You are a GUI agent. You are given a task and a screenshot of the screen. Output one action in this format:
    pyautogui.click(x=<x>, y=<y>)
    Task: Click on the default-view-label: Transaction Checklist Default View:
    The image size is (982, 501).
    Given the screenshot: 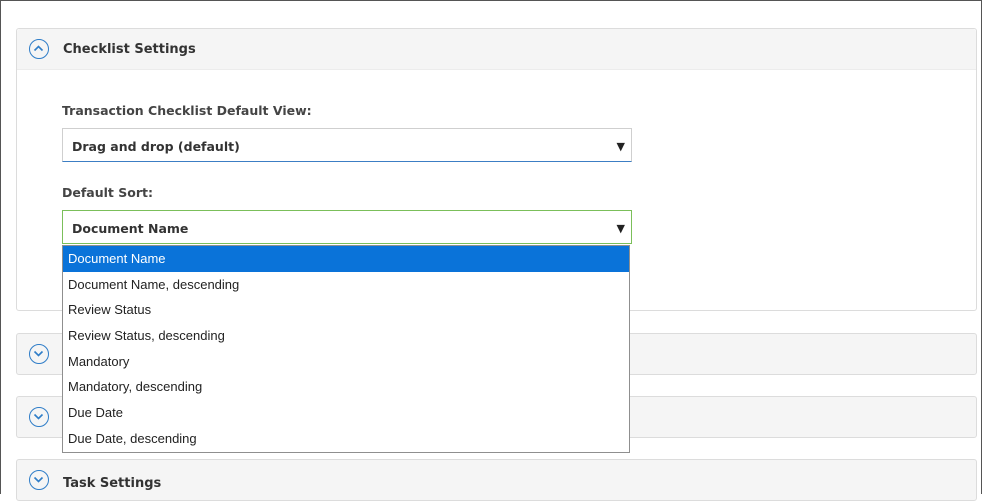 What is the action you would take?
    pyautogui.click(x=187, y=110)
    